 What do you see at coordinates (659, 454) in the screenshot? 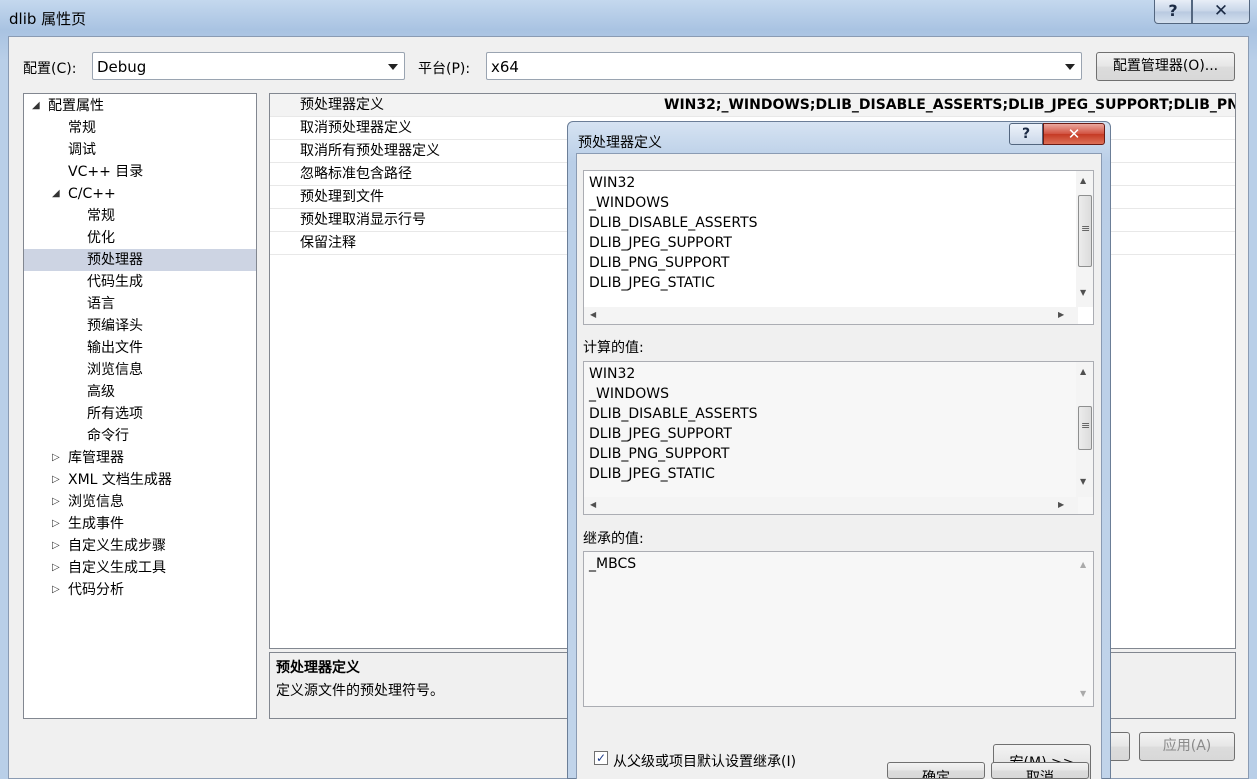
I see `list-line: DLIB_PNG_SUPPORT` at bounding box center [659, 454].